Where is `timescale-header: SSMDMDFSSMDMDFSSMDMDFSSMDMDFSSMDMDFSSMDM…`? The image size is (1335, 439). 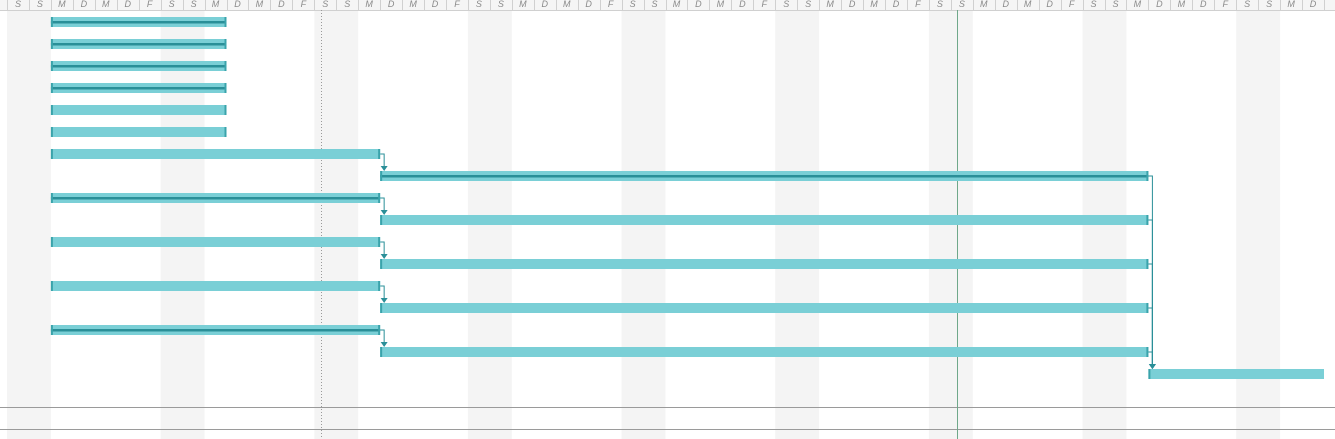 timescale-header: SSMDMDFSSMDMDFSSMDMDFSSMDMDFSSMDMDFSSMDM… is located at coordinates (667, 5).